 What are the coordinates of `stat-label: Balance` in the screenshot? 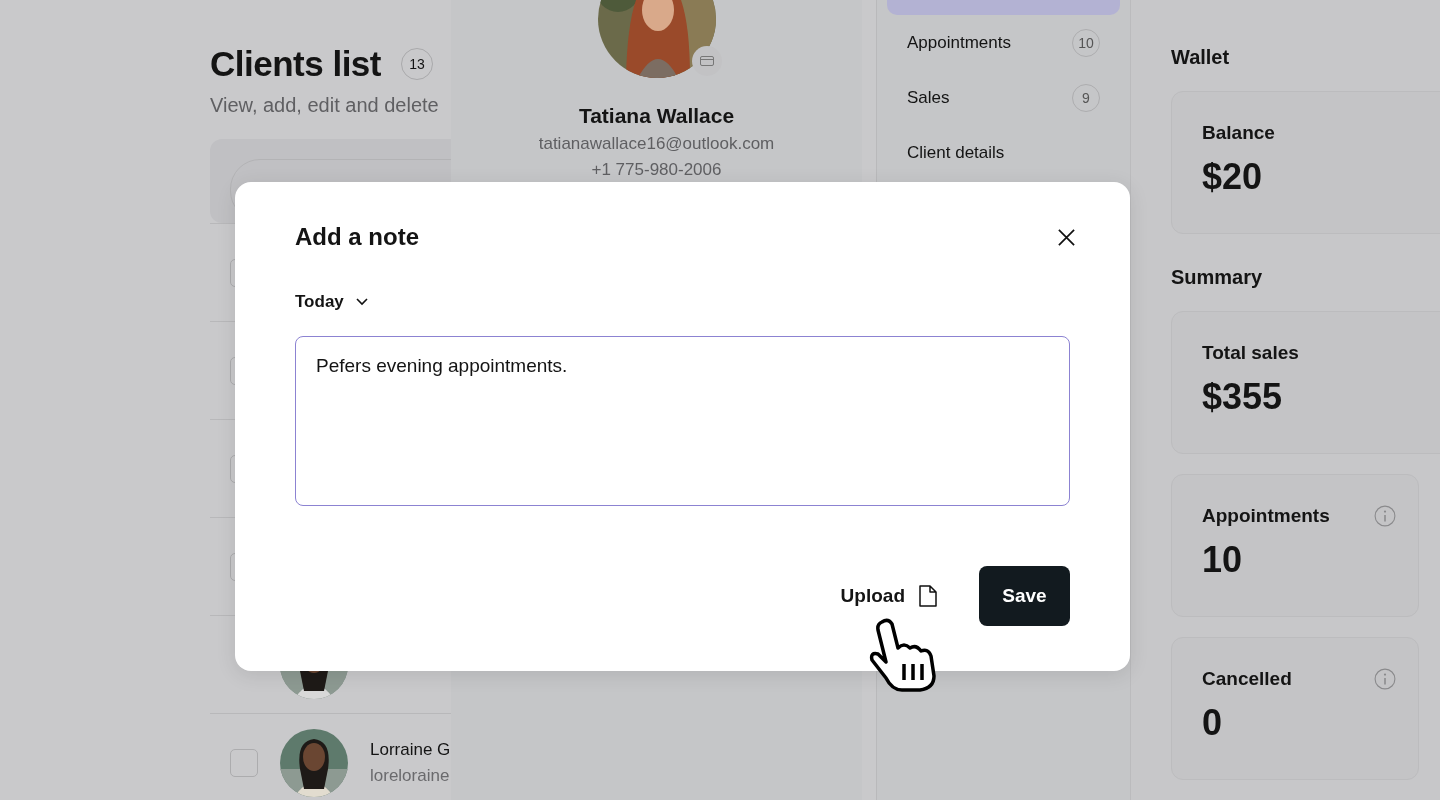 It's located at (1238, 133).